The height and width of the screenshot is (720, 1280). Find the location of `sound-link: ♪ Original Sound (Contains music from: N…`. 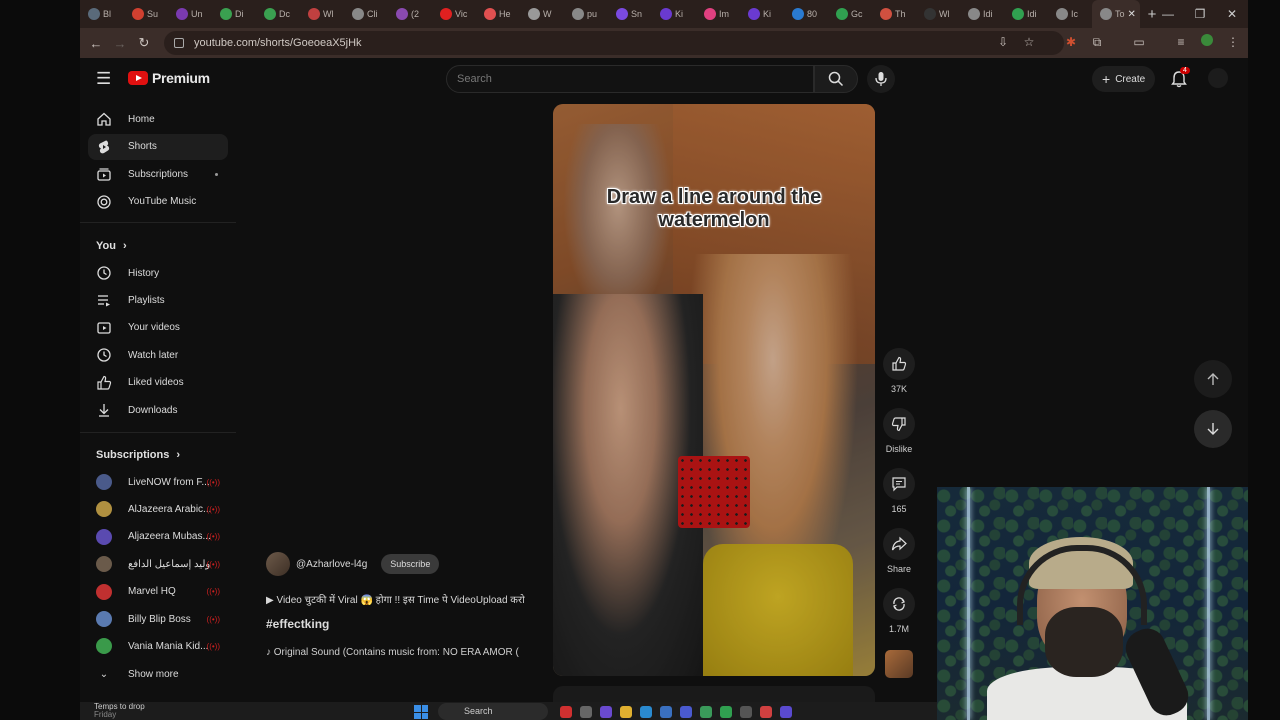

sound-link: ♪ Original Sound (Contains music from: N… is located at coordinates (405, 652).